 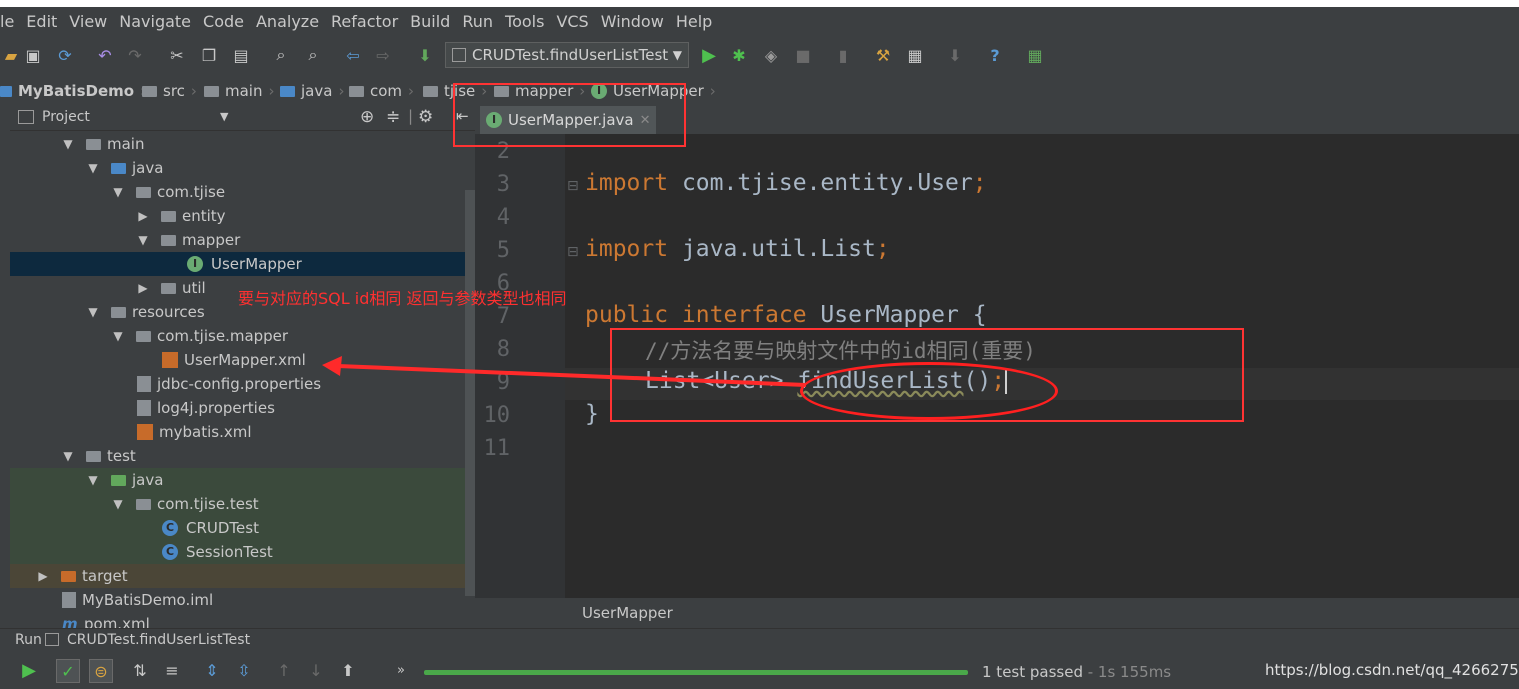 I want to click on menu-analyze: Analyze, so click(x=287, y=21).